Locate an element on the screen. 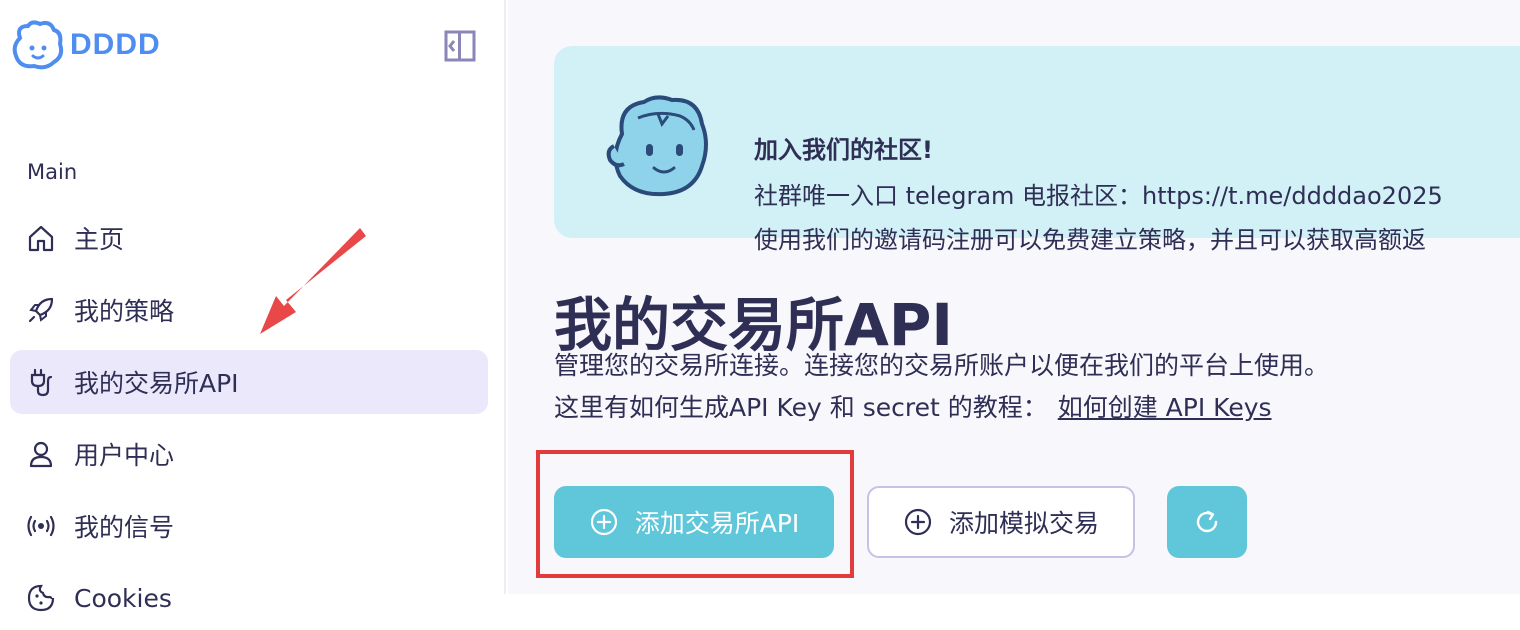 This screenshot has height=630, width=1520. plus-circle-icon is located at coordinates (918, 522).